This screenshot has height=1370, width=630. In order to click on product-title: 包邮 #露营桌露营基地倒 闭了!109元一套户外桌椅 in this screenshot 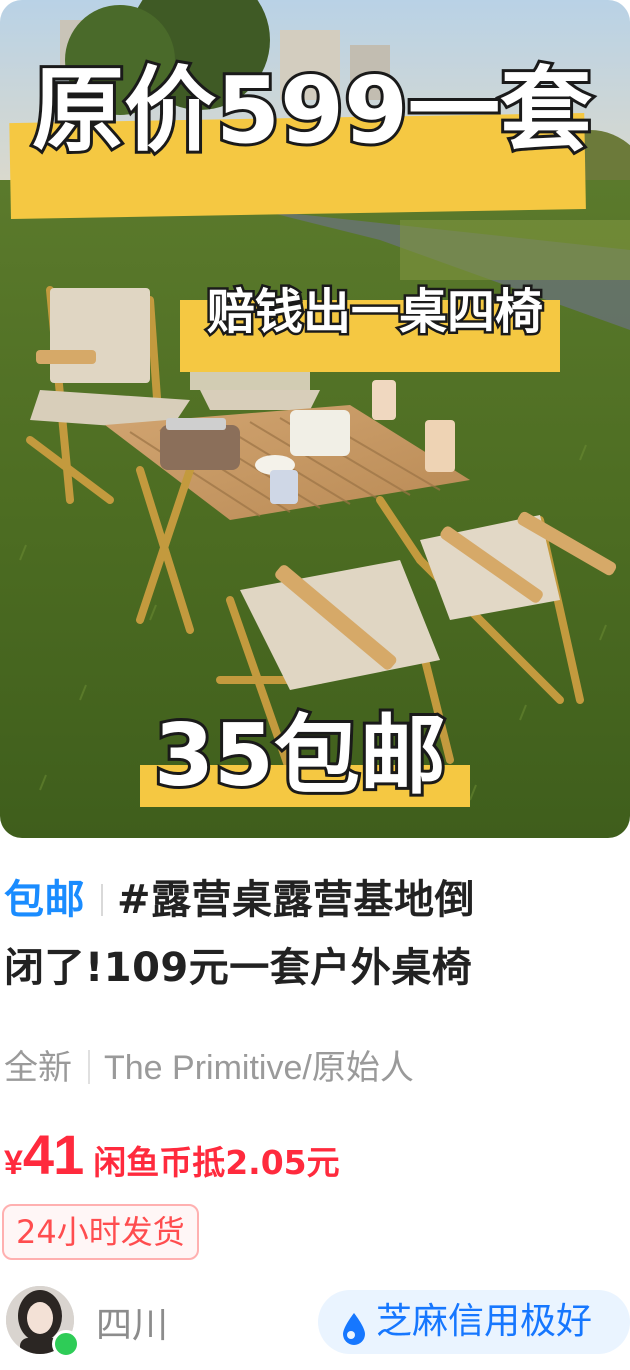, I will do `click(314, 934)`.